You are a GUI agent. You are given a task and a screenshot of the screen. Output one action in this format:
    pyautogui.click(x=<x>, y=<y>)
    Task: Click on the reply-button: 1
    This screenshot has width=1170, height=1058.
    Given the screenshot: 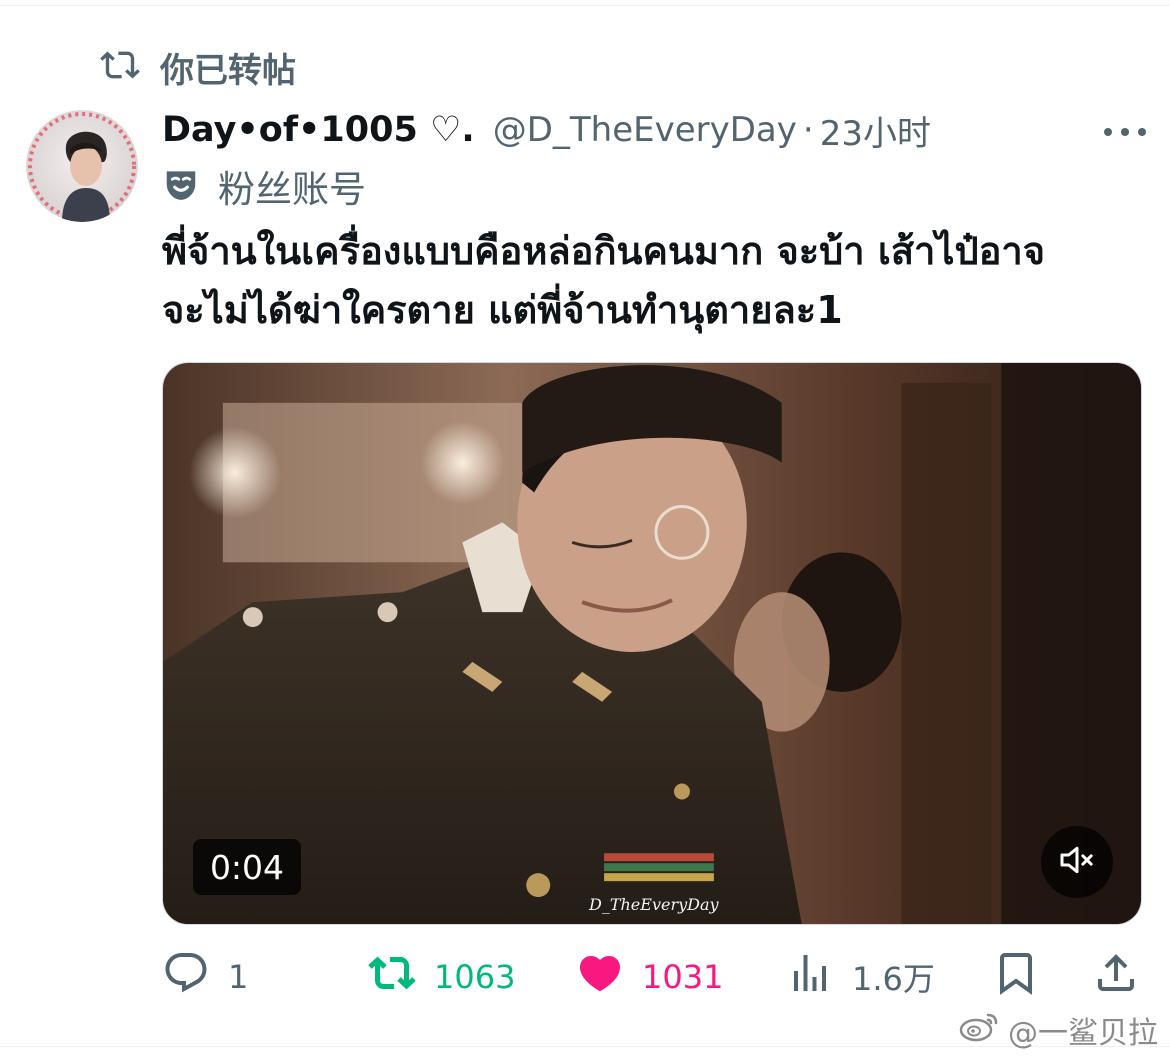 What is the action you would take?
    pyautogui.click(x=205, y=977)
    